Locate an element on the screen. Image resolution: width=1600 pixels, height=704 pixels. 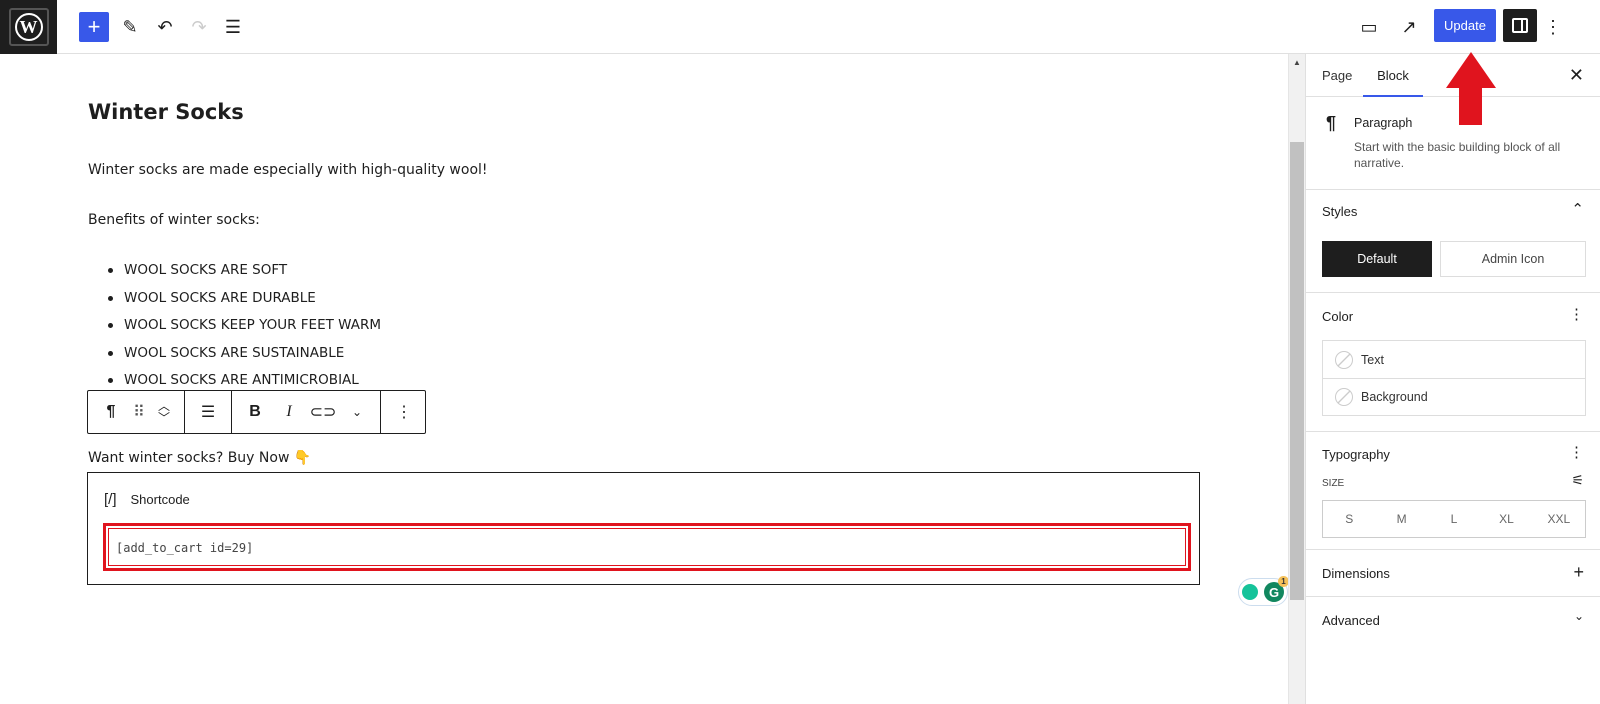
shortcode-block: [/] Shortcode [add_to_cart id=29] is located at coordinates (643, 528).